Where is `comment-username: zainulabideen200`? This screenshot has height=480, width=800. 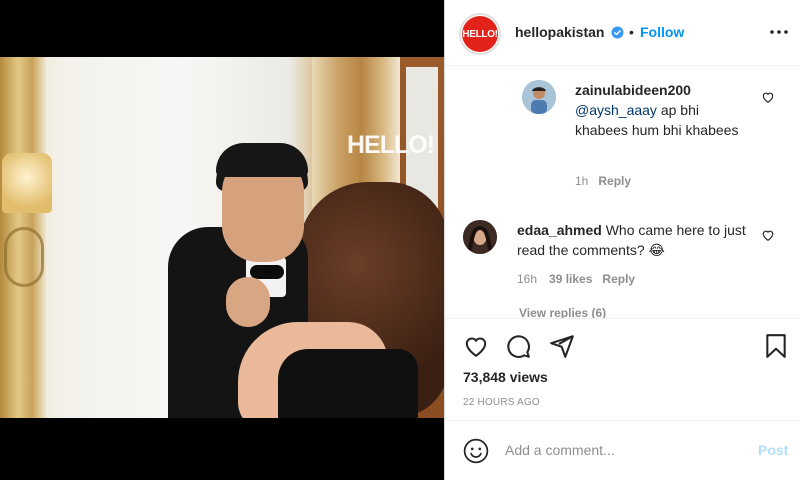 comment-username: zainulabideen200 is located at coordinates (633, 90).